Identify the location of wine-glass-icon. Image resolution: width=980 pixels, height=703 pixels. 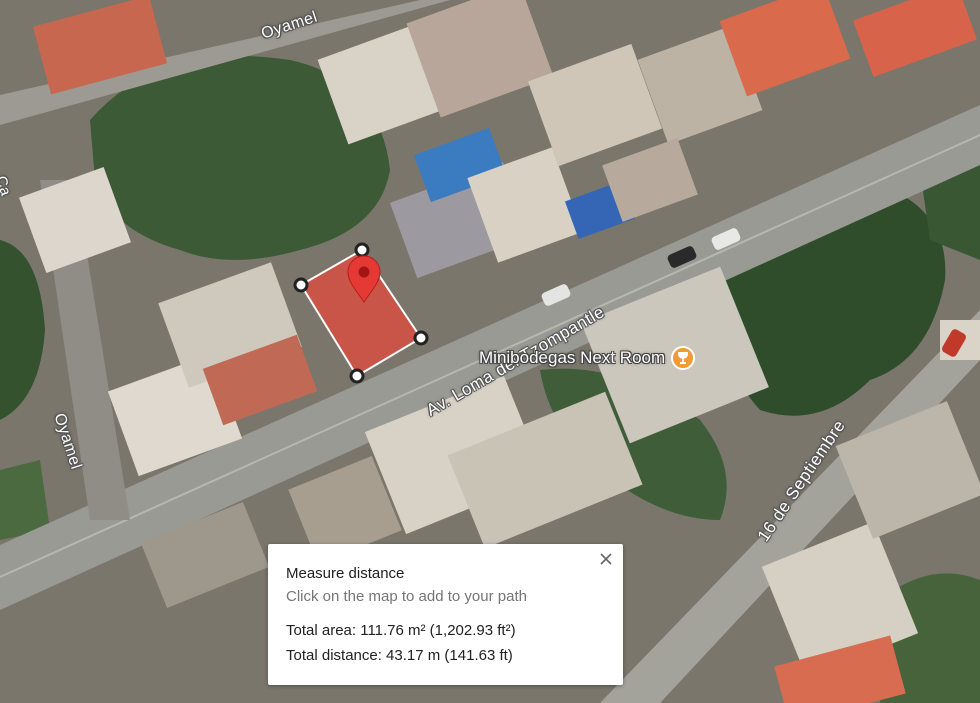
(683, 358).